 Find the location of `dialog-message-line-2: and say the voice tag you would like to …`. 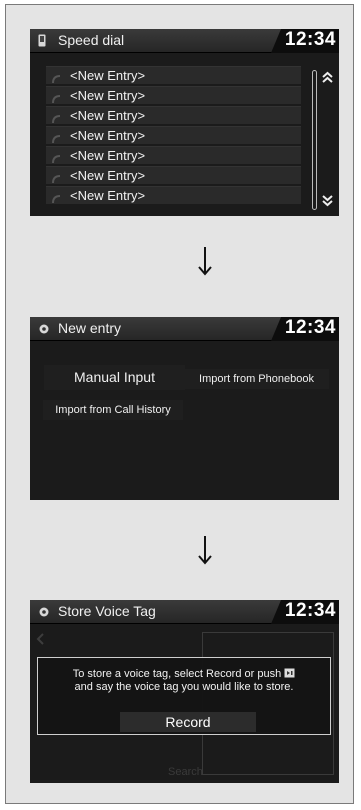

dialog-message-line-2: and say the voice tag you would like to … is located at coordinates (184, 687).